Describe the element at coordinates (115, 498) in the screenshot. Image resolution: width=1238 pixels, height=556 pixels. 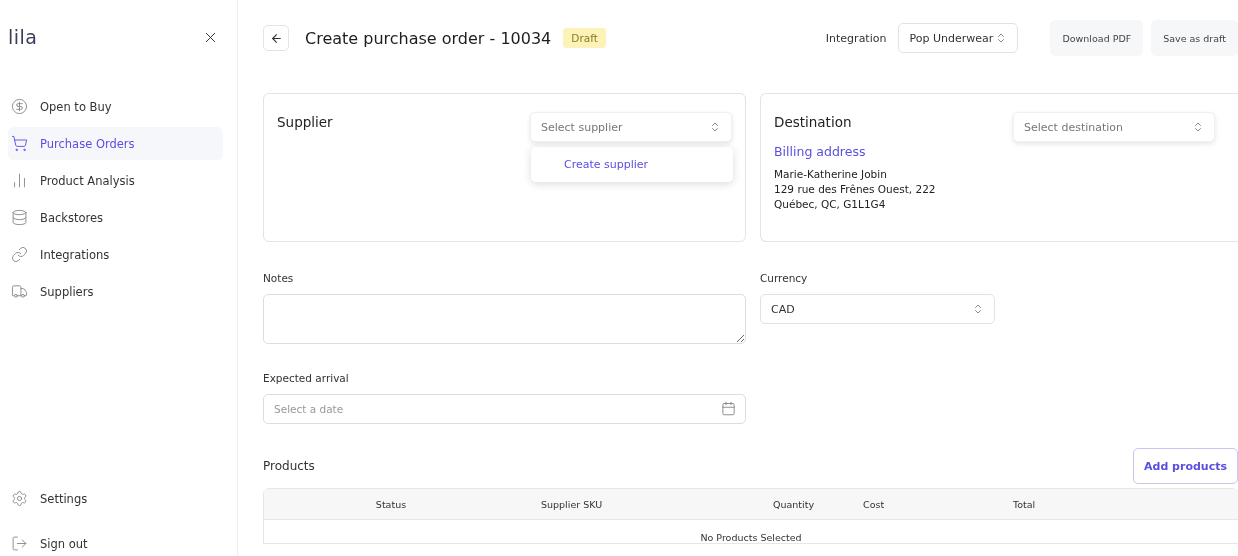
I see `sidebar-item: Settings` at that location.